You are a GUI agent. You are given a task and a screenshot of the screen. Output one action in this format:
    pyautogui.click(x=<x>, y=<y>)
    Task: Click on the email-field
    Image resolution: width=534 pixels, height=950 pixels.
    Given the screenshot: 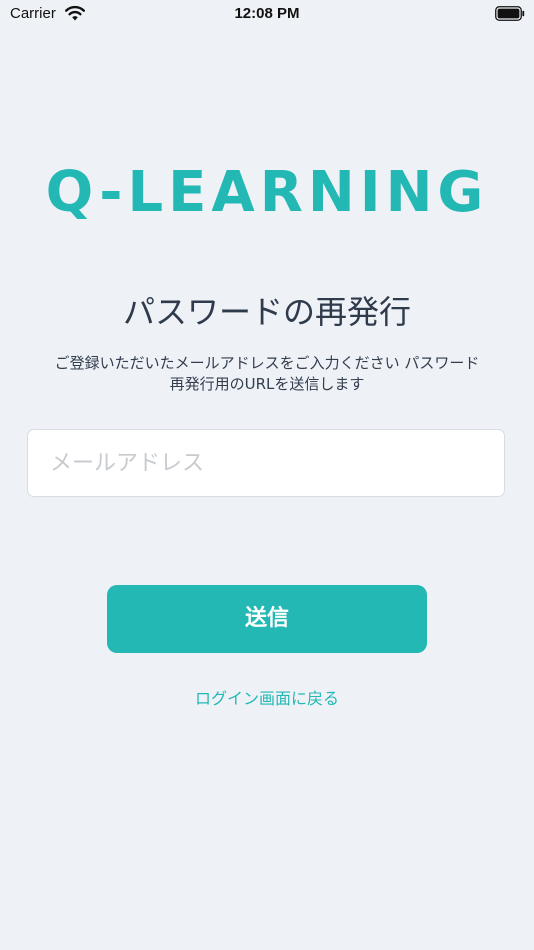 What is the action you would take?
    pyautogui.click(x=266, y=463)
    